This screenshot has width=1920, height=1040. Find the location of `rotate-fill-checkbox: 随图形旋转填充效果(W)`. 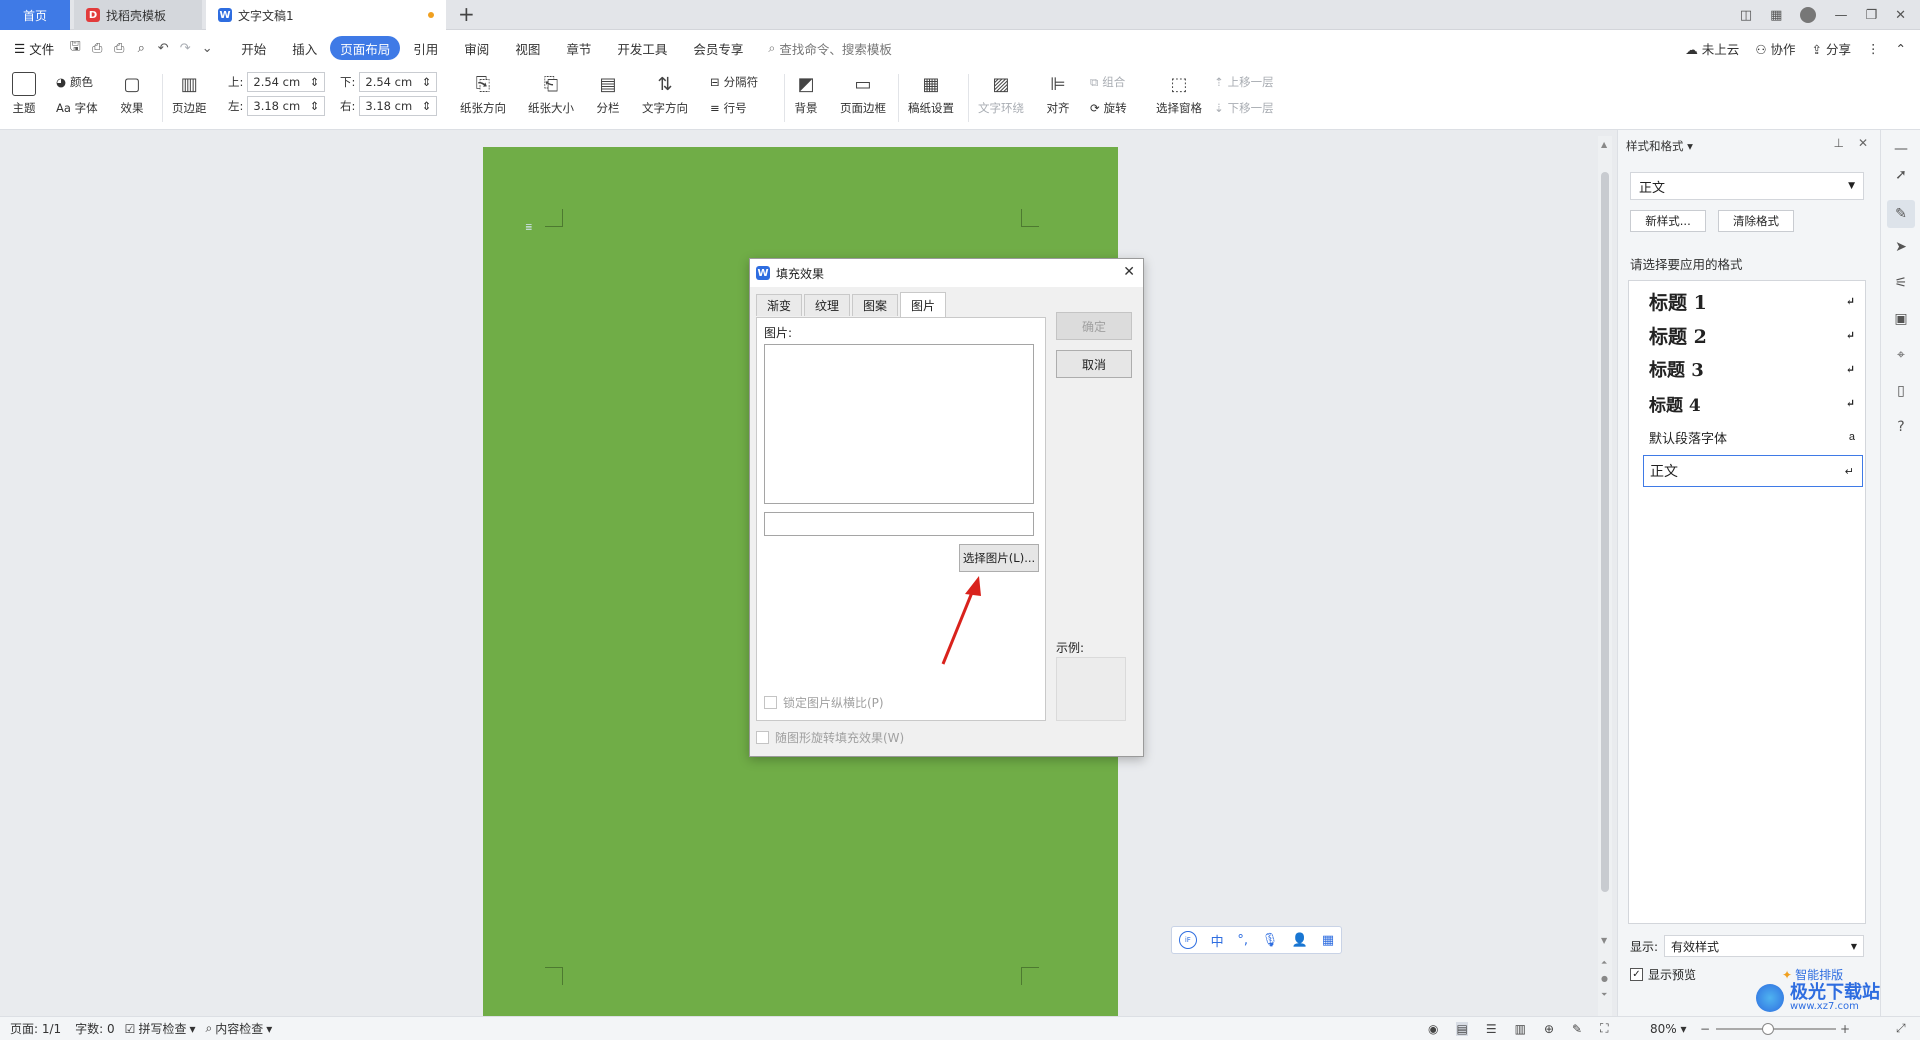

rotate-fill-checkbox: 随图形旋转填充效果(W) is located at coordinates (830, 737).